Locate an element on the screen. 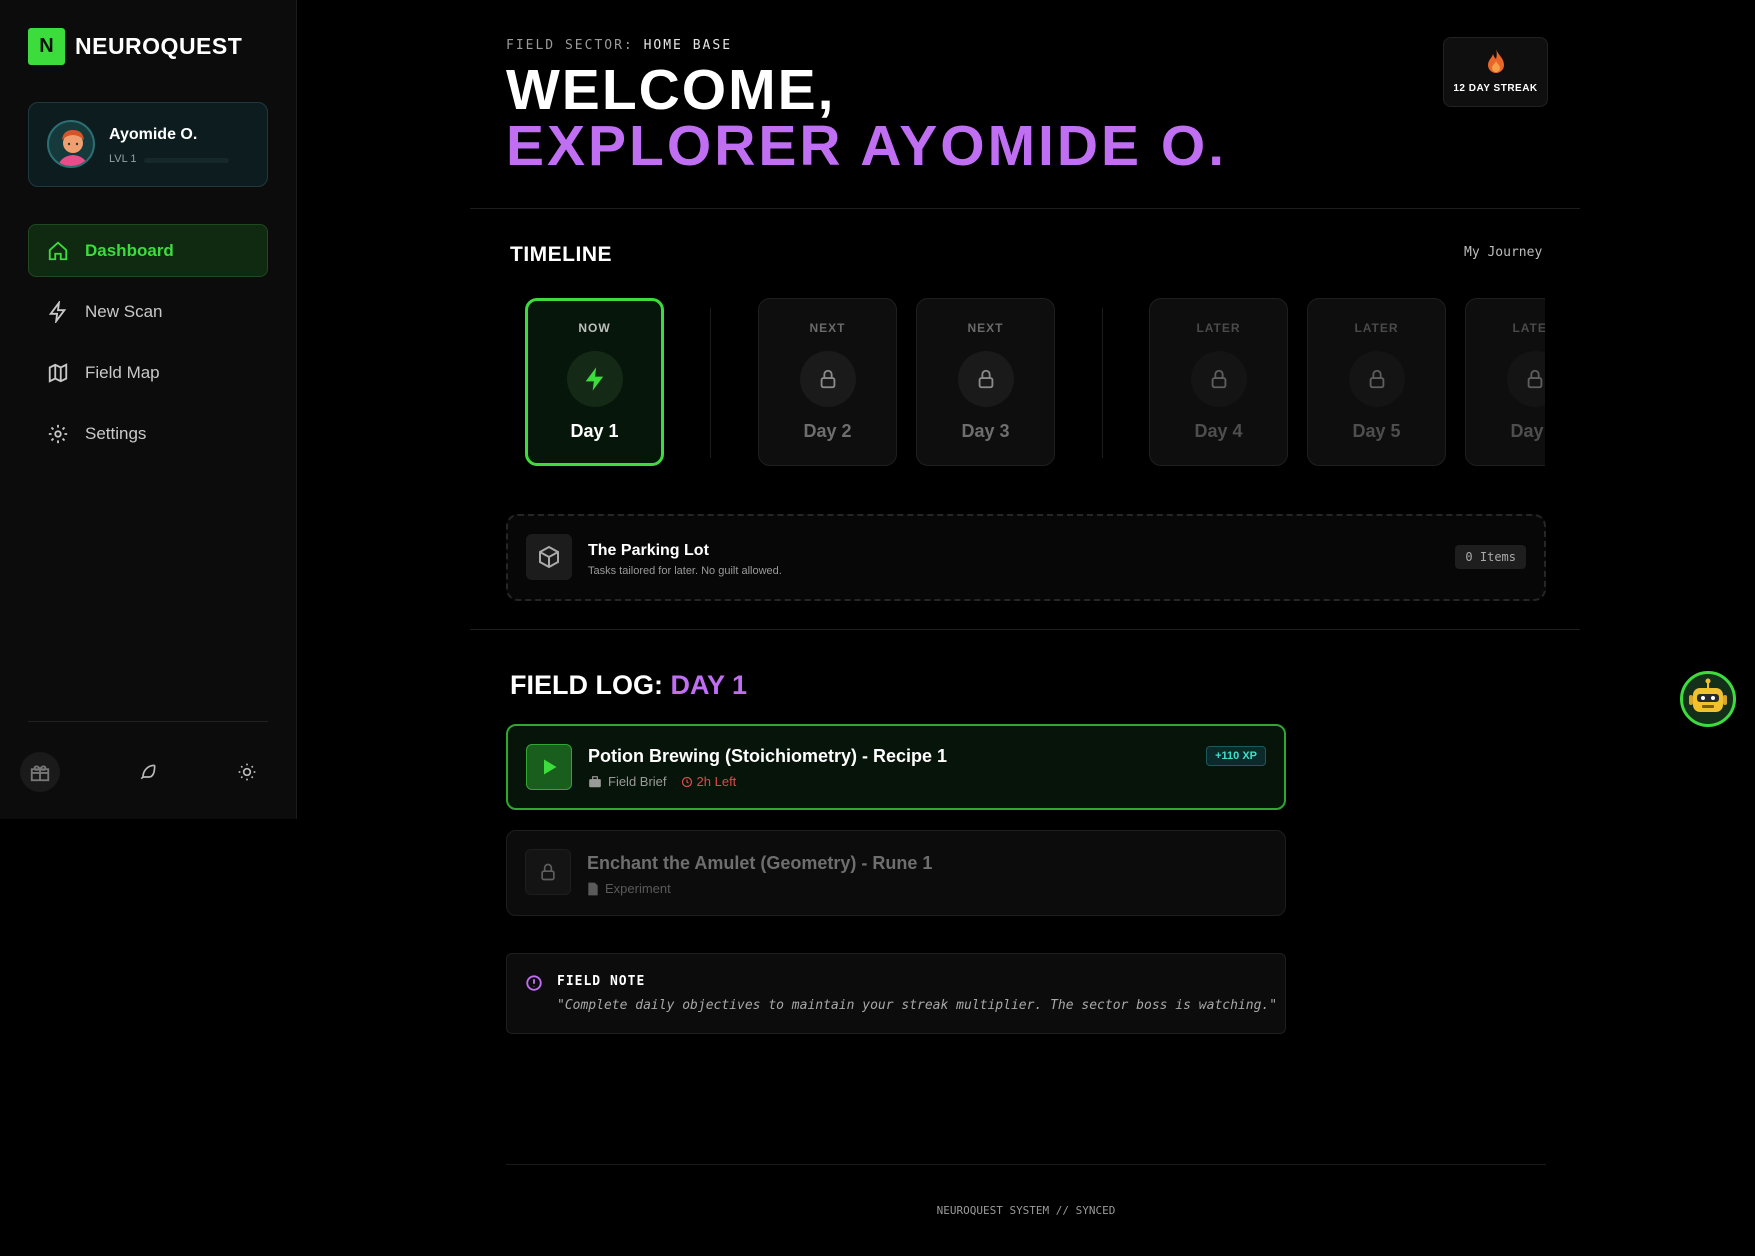 The width and height of the screenshot is (1755, 1256). task-title: Enchant the Amulet (Geometry) - Rune 1 is located at coordinates (760, 863).